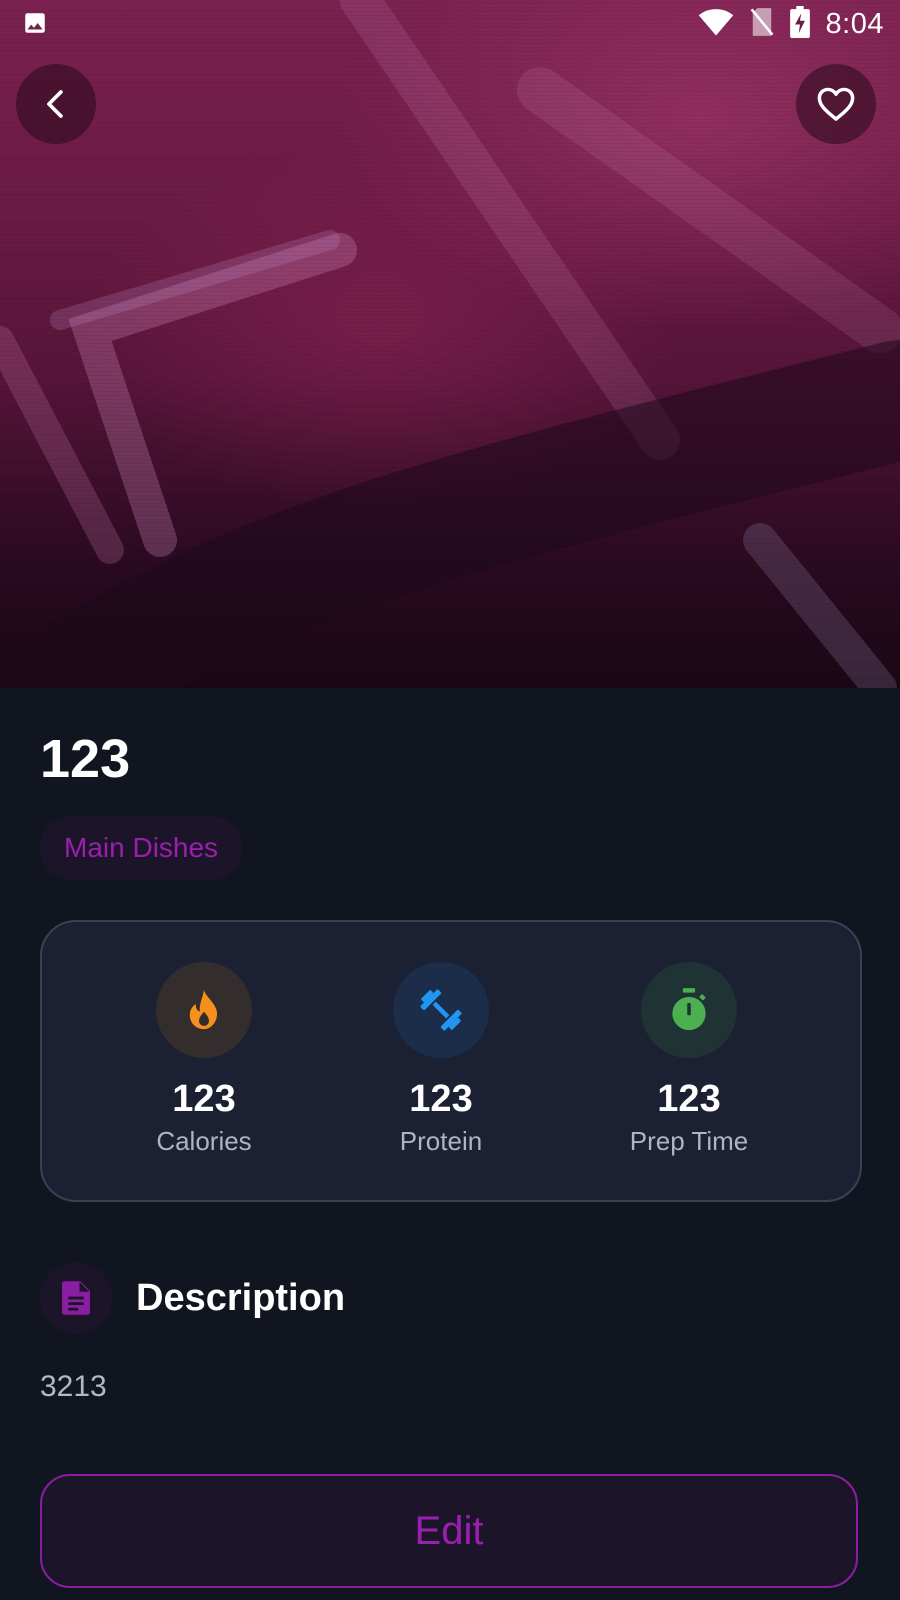 This screenshot has height=1600, width=900. What do you see at coordinates (204, 1060) in the screenshot?
I see `stat-calories: 123 Calories` at bounding box center [204, 1060].